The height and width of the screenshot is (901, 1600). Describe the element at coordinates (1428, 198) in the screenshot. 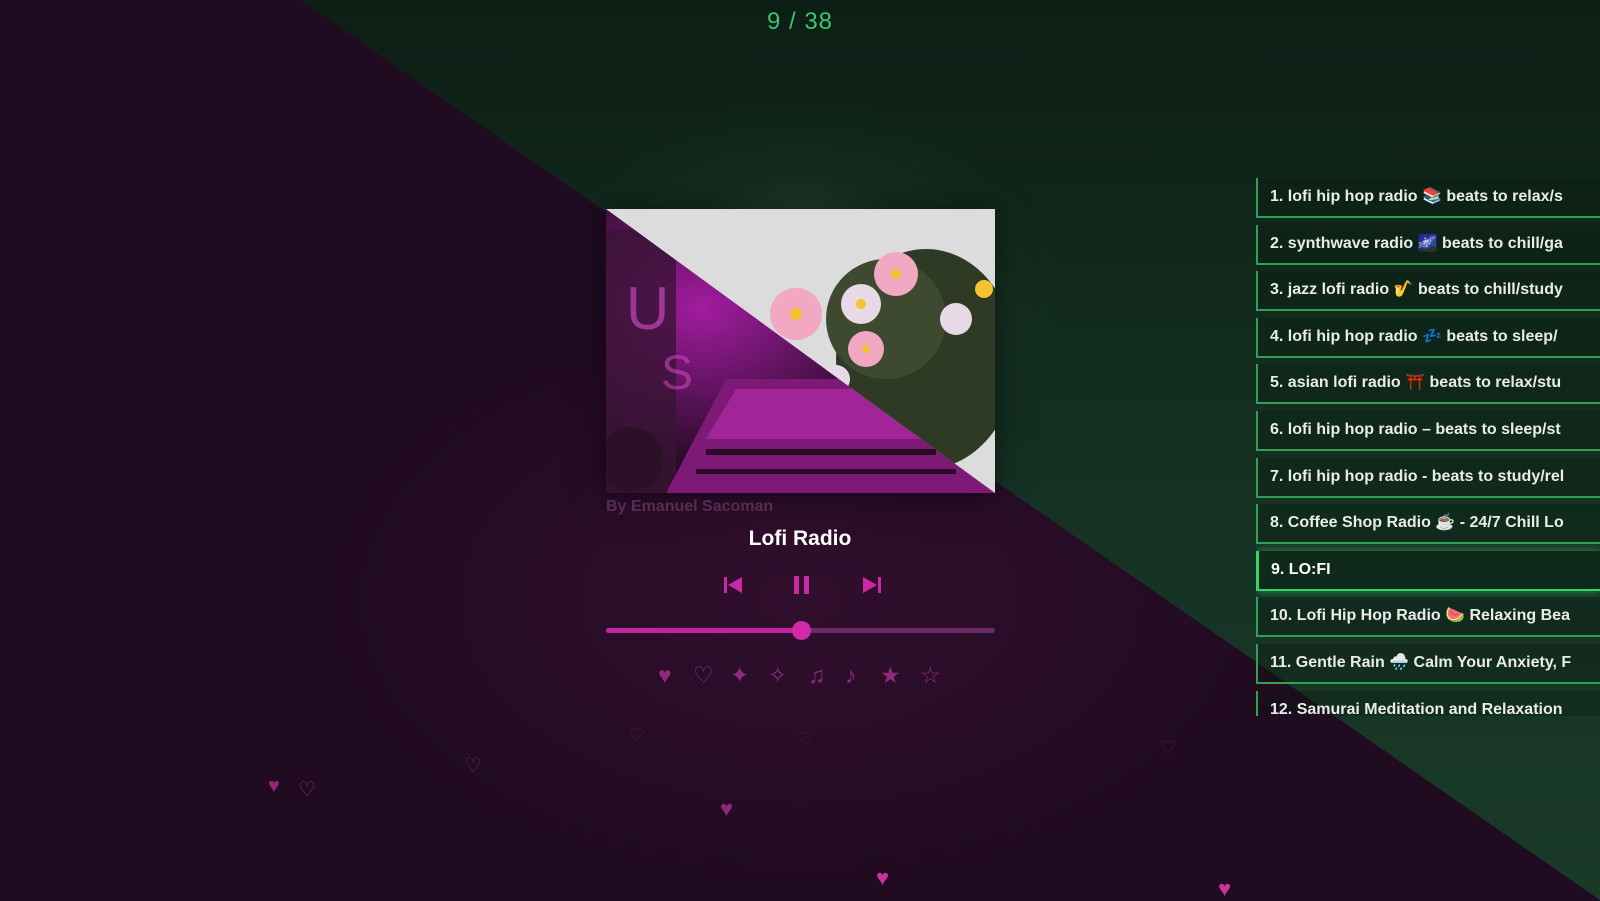

I see `playlist-item: 1. lofi hip hop radio 📚 beats to relax/s` at that location.